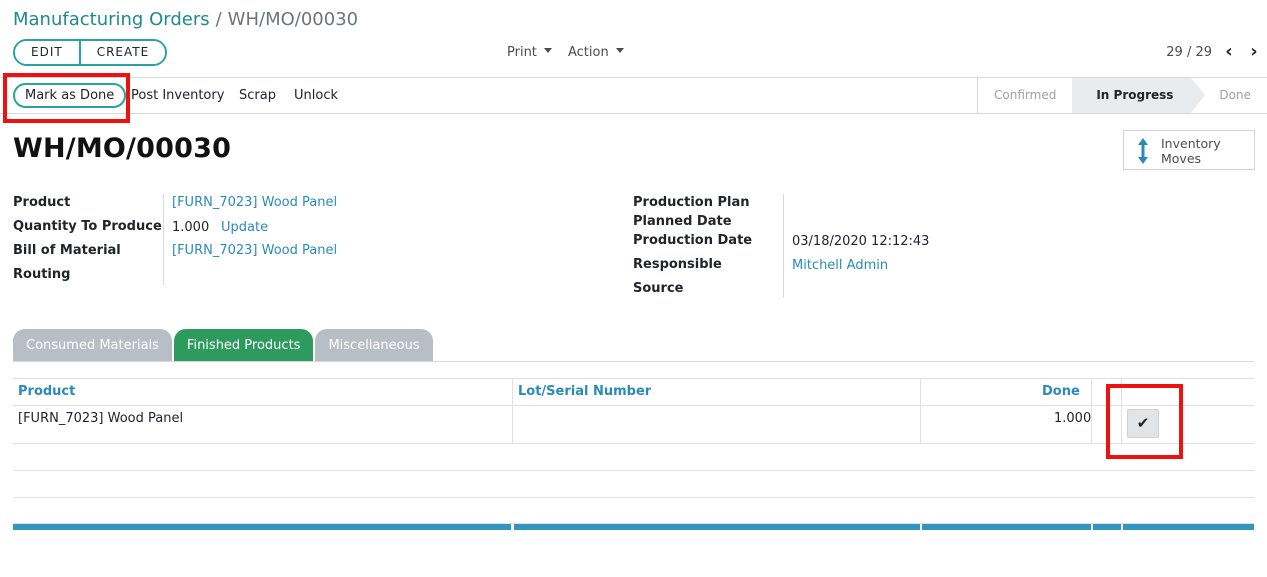  I want to click on inventory-moves-line2: Moves, so click(1181, 158).